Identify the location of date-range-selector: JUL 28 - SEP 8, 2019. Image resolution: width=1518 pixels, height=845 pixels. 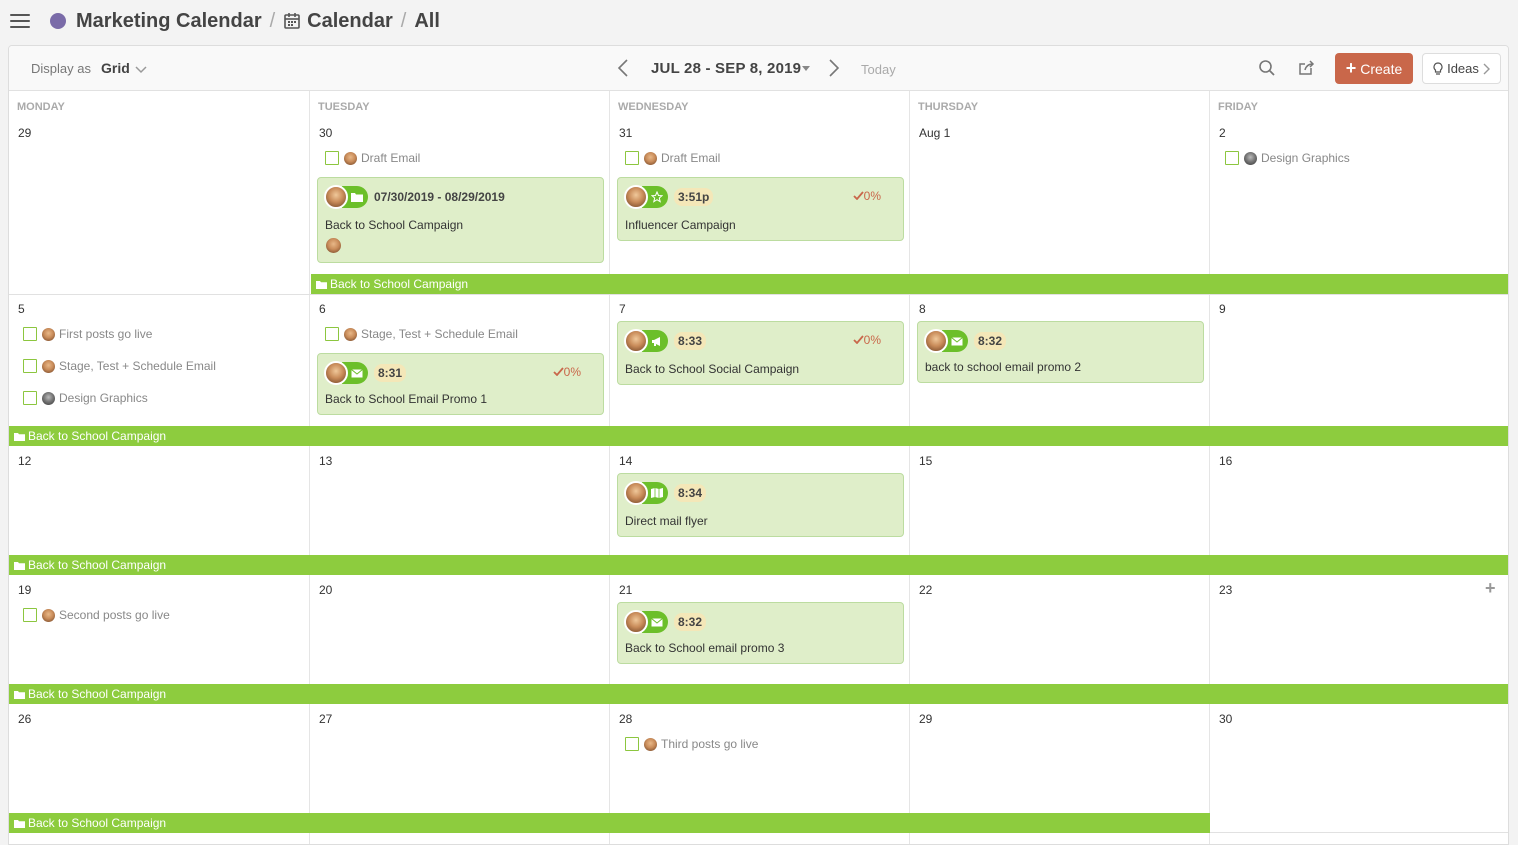
(726, 68).